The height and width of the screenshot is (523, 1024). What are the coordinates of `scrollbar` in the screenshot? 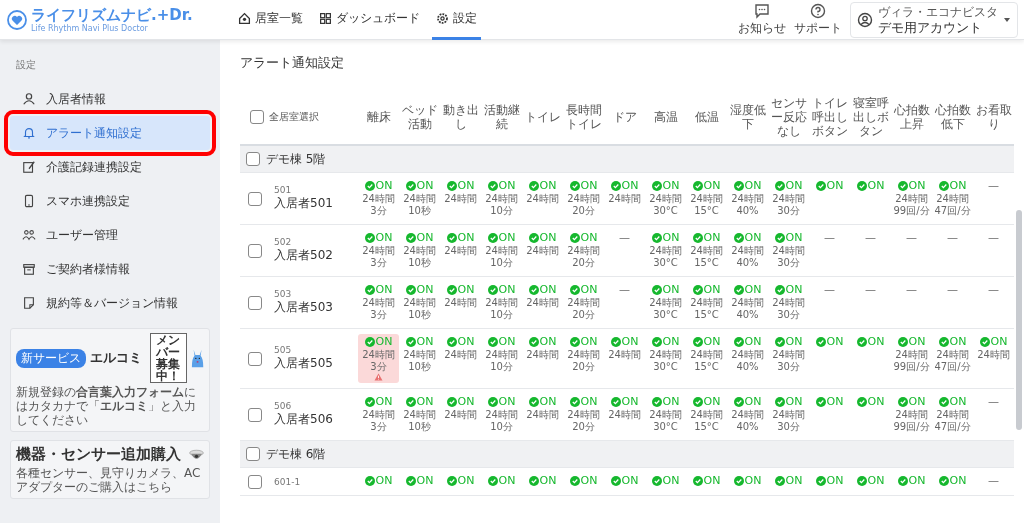 It's located at (1019, 320).